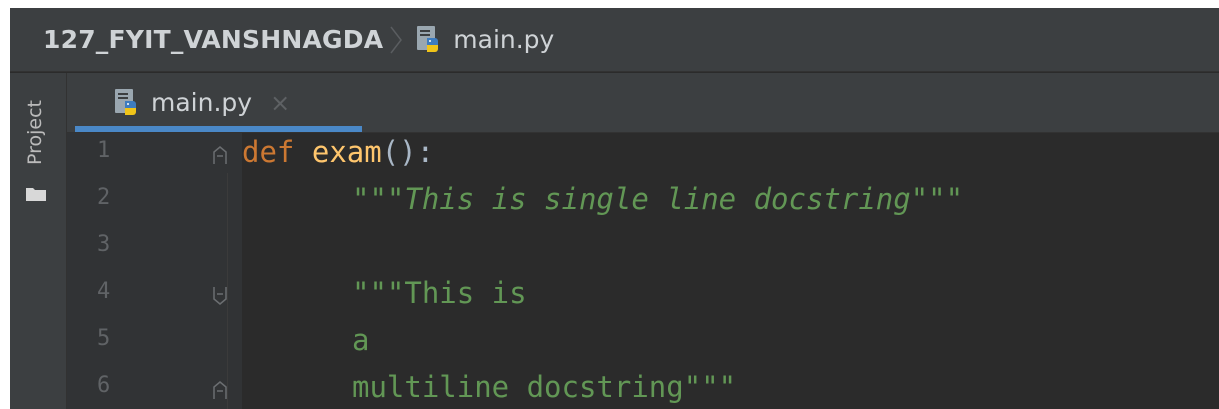 Image resolution: width=1219 pixels, height=409 pixels. Describe the element at coordinates (361, 340) in the screenshot. I see `docstring-multiline-middle: a` at that location.